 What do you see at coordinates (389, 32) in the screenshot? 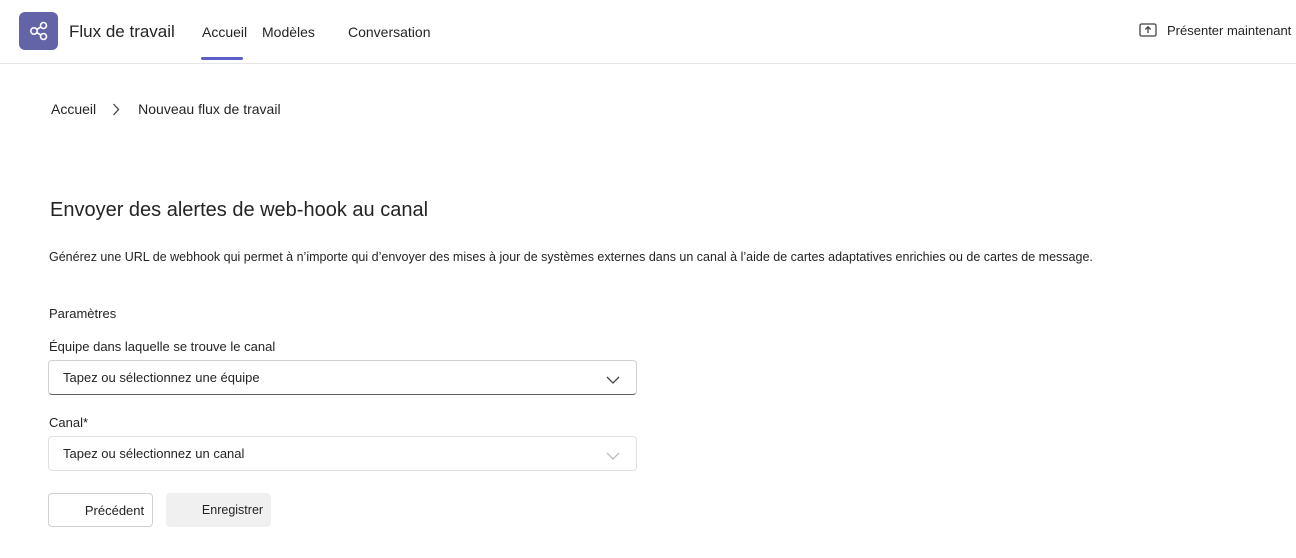
I see `tab-conversation: Conversation` at bounding box center [389, 32].